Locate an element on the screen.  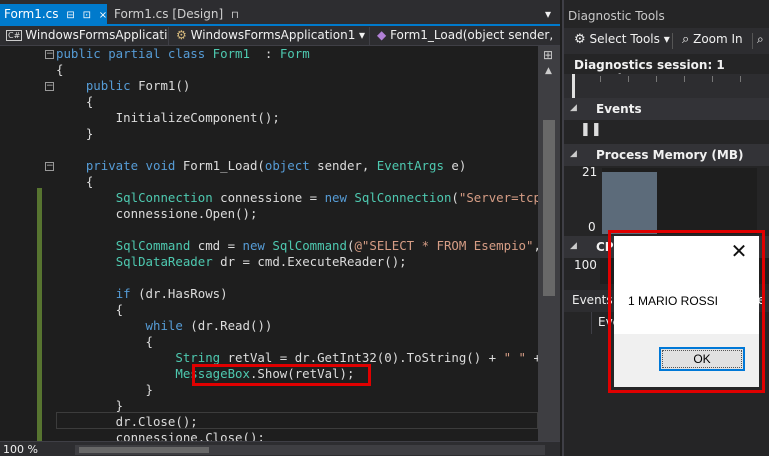
vertical-scrollbar: ⊞ ▲ is located at coordinates (549, 244).